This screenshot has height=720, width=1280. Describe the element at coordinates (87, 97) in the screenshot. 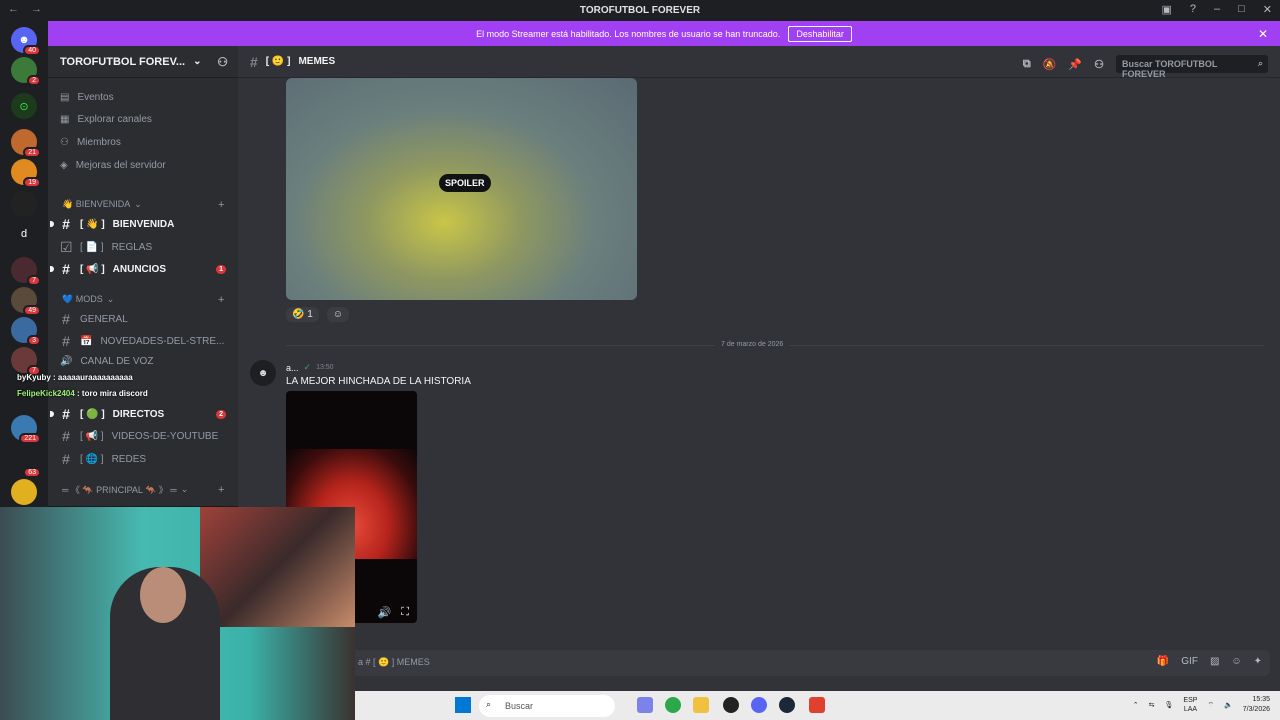

I see `nav-events: ▤ Eventos` at that location.